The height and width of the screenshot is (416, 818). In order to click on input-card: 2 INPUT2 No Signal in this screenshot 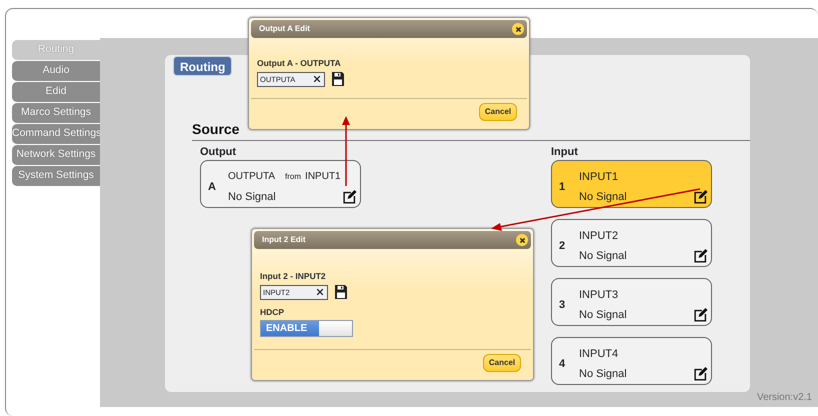, I will do `click(631, 243)`.